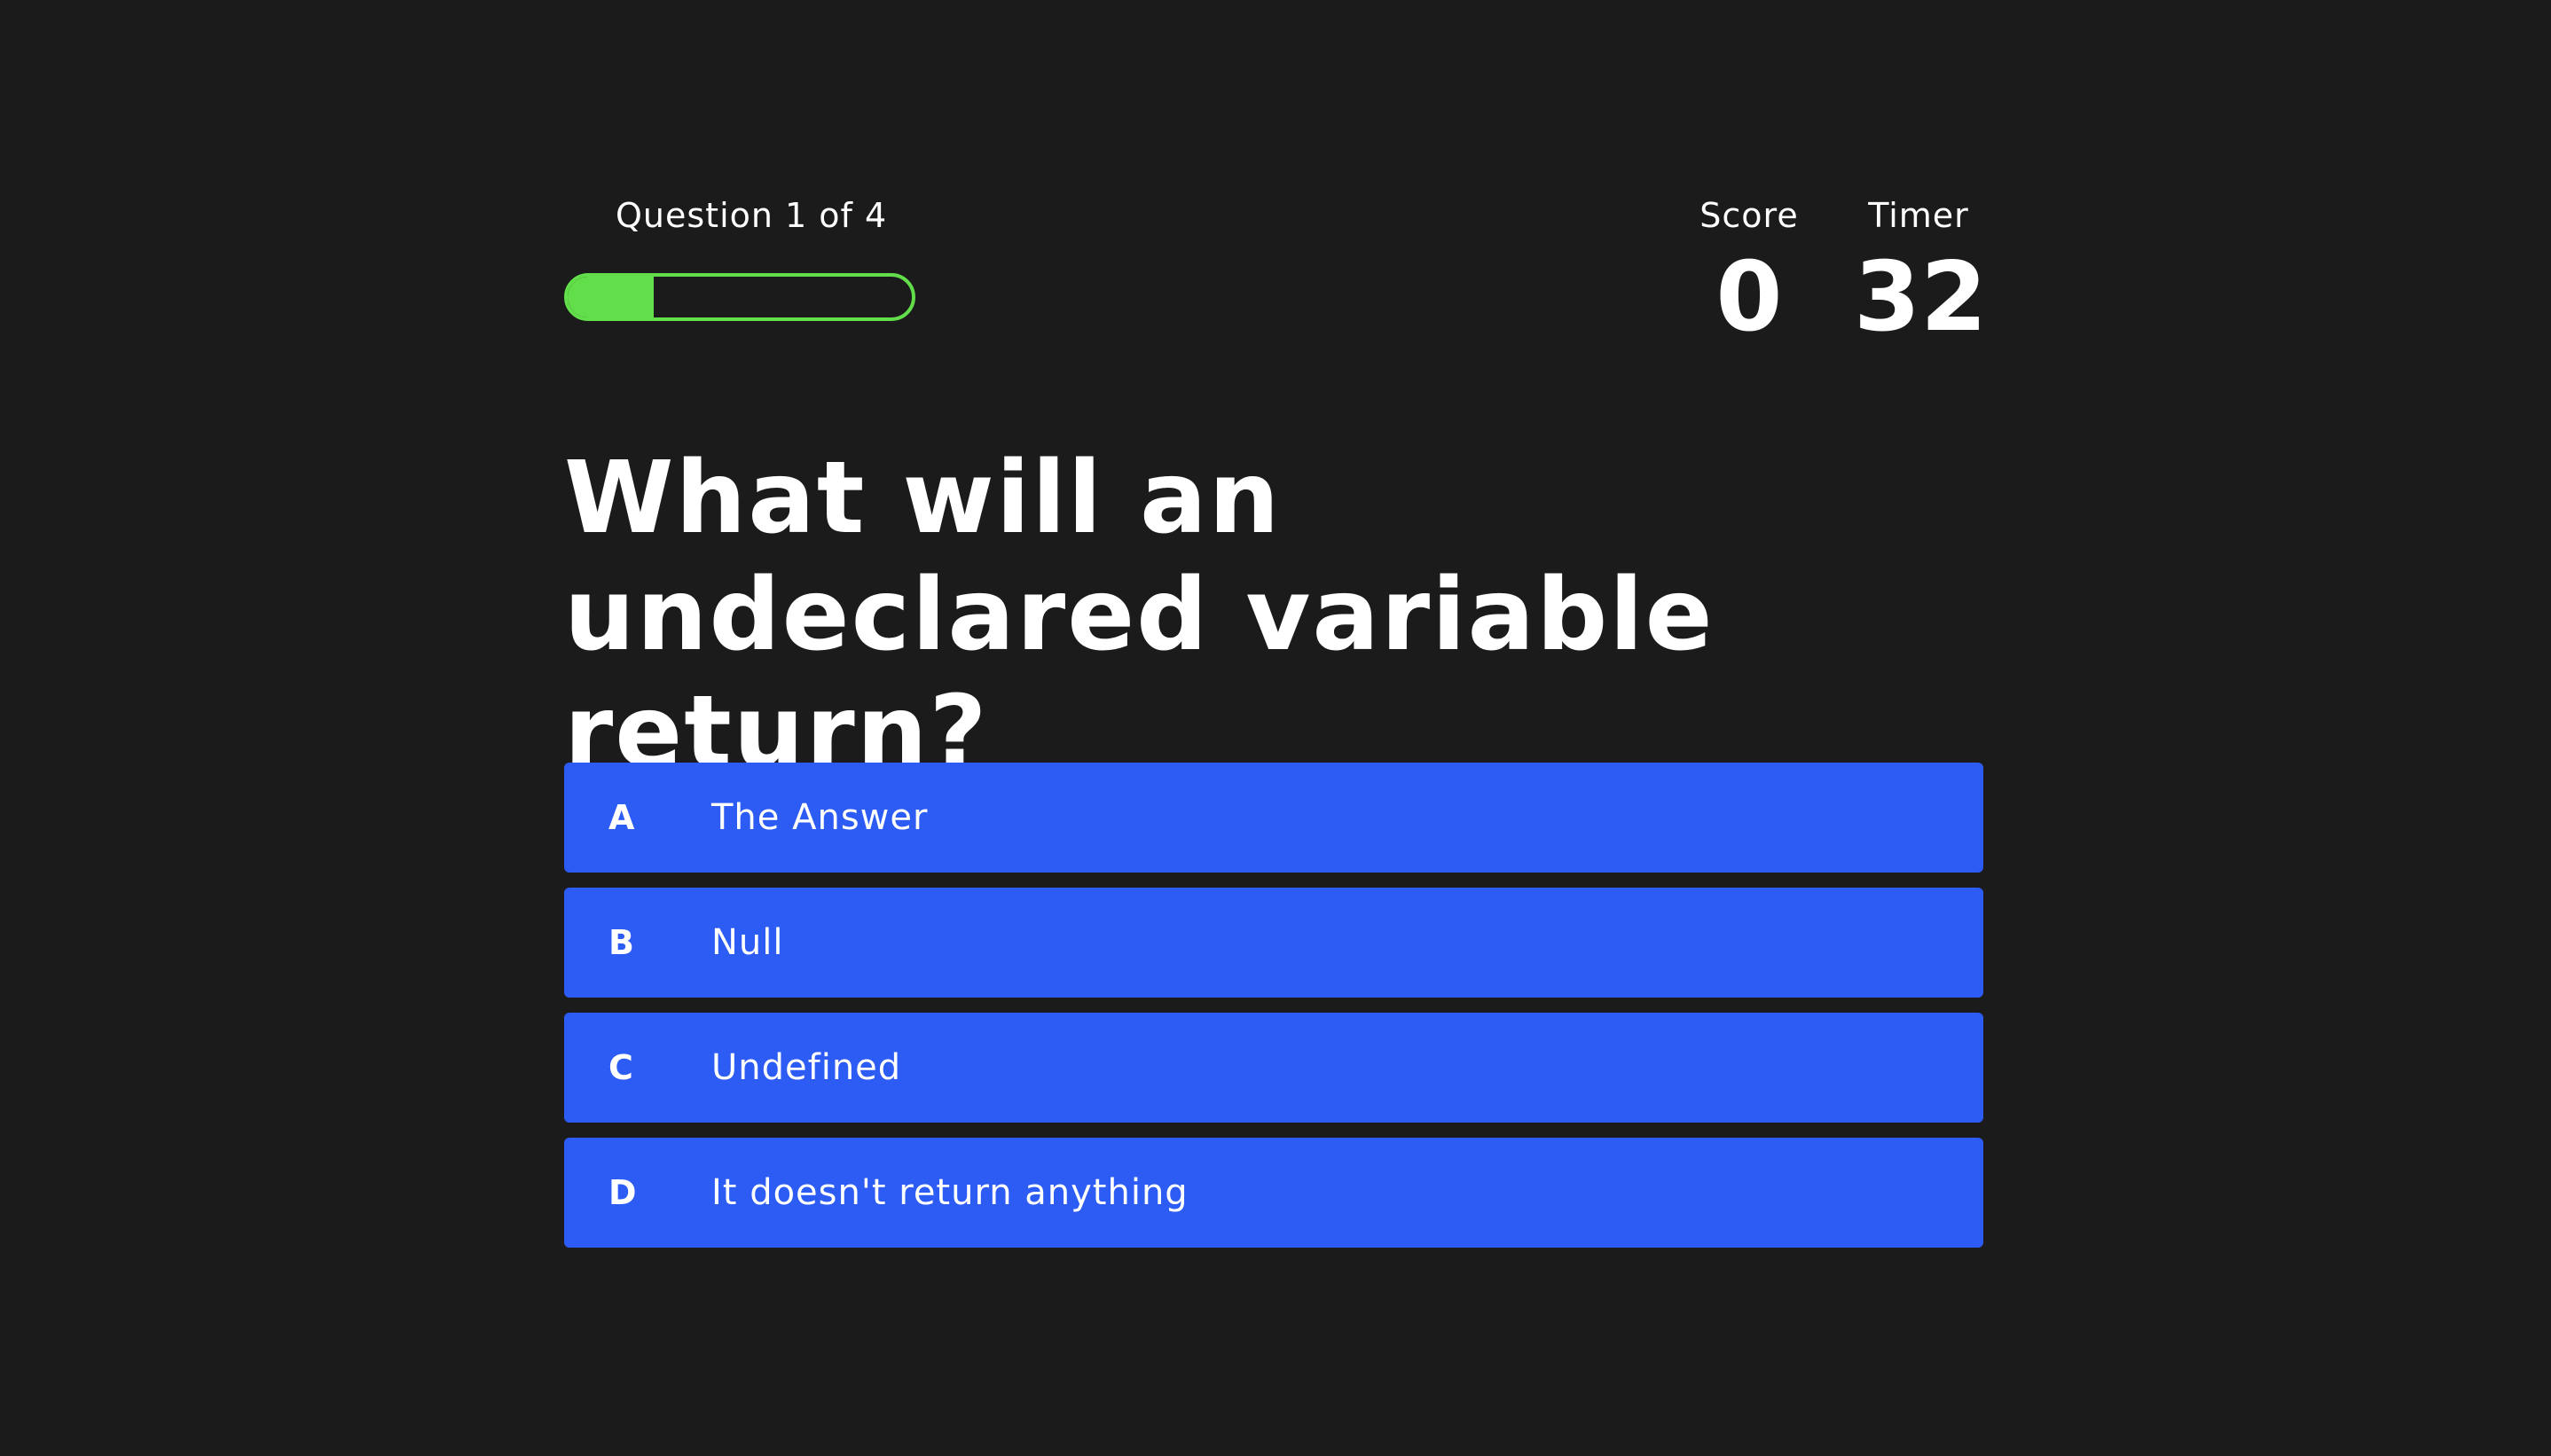  I want to click on timer-value: 32, so click(1921, 297).